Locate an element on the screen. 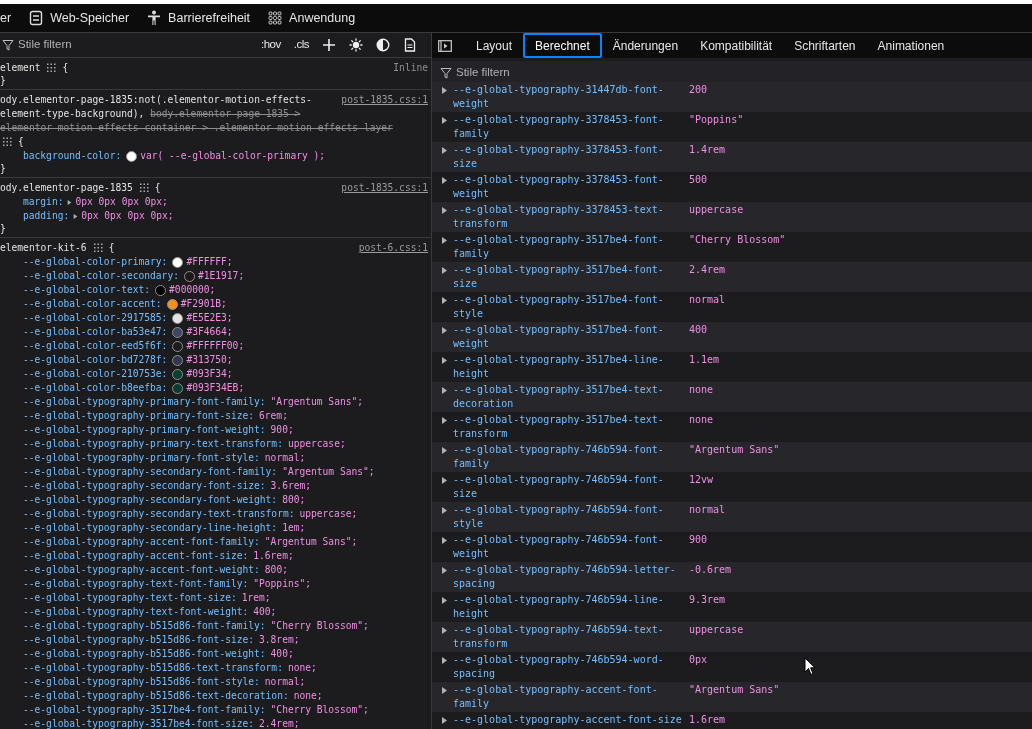  property-name: --e-global-color-b8eefba: is located at coordinates (95, 388).